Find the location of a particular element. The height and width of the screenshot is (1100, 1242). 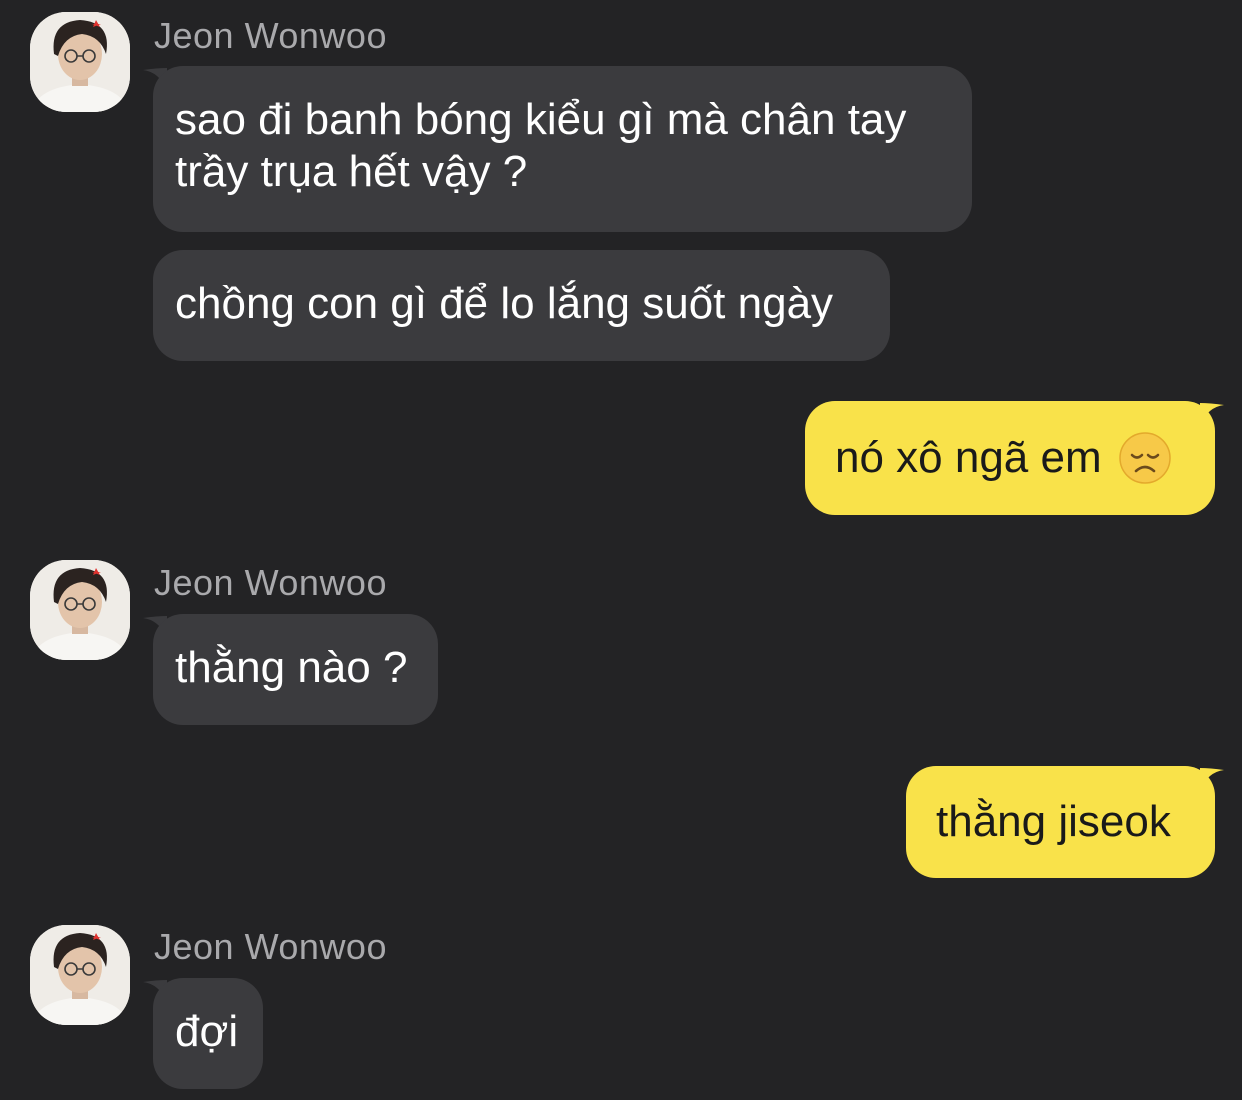

disappointed-face-icon is located at coordinates (1144, 458).